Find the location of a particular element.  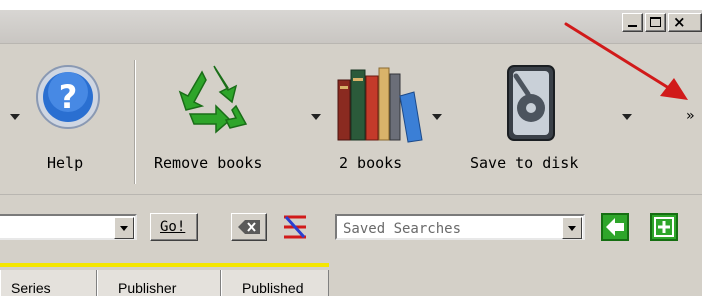

advanced-search-button is located at coordinates (295, 227).